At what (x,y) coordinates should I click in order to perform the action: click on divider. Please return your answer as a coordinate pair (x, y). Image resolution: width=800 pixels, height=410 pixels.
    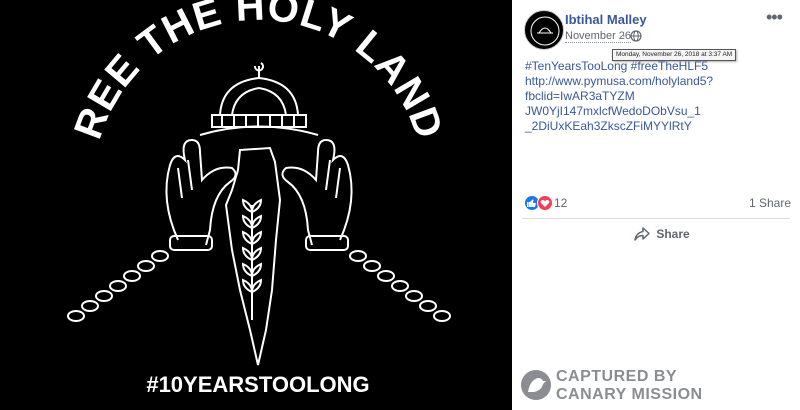
    Looking at the image, I should click on (656, 218).